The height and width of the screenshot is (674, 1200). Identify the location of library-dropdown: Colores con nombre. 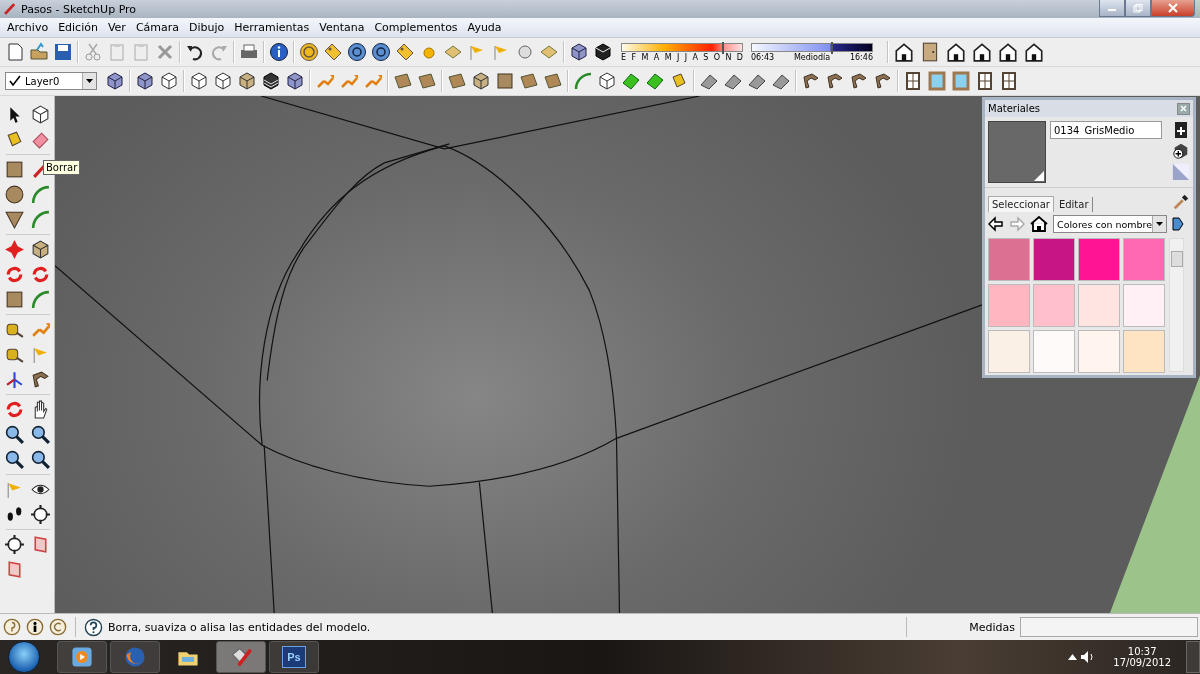
(1110, 224).